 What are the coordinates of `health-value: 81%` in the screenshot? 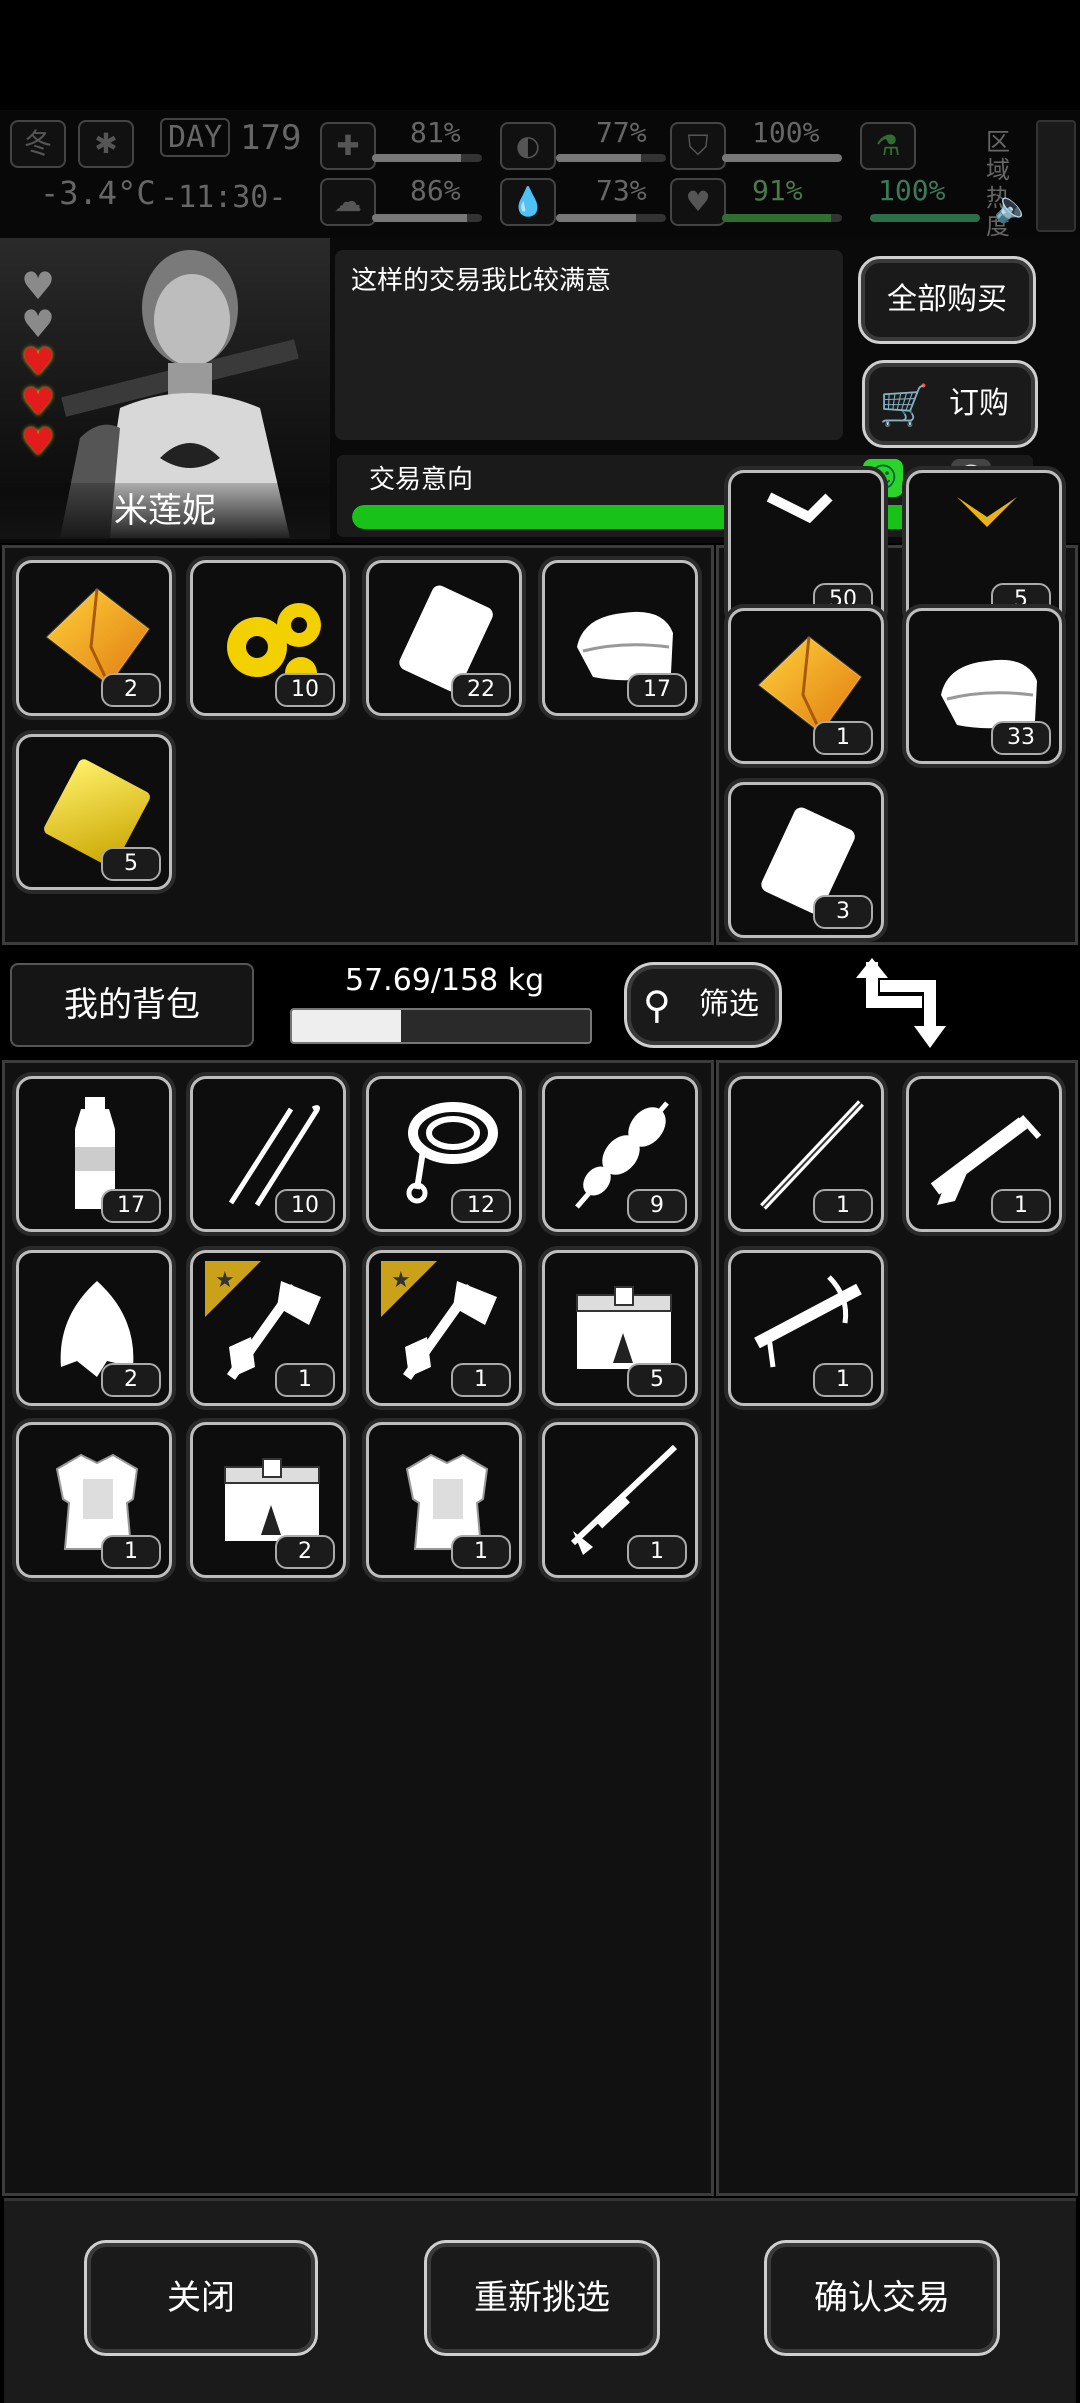 It's located at (435, 132).